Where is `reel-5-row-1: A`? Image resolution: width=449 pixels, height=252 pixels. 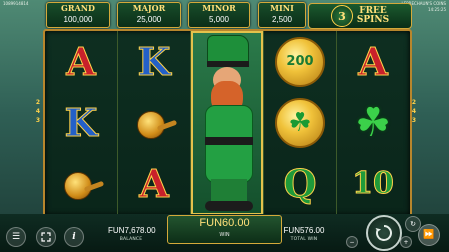
reel-5-row-1: A is located at coordinates (373, 61).